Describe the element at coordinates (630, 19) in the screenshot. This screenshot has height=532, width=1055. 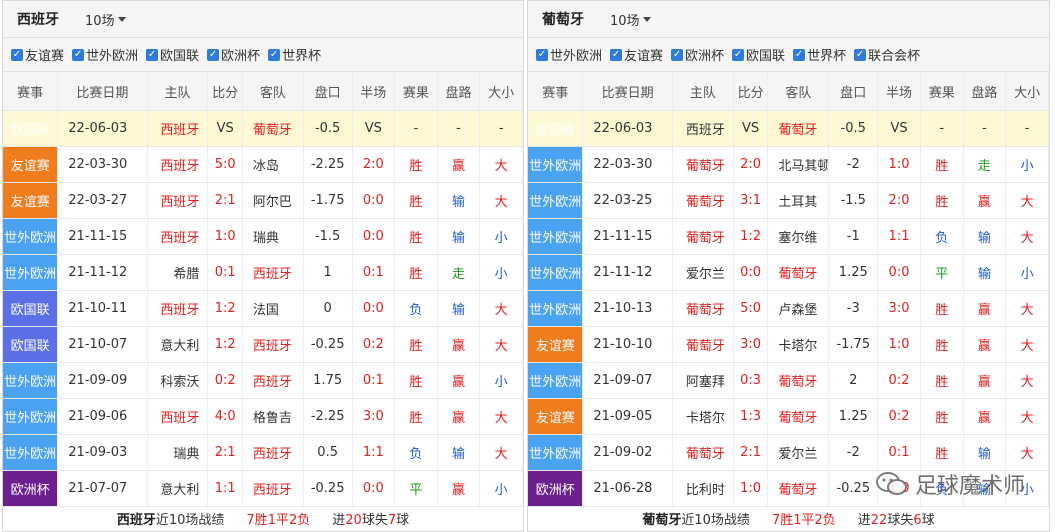
I see `right-count-select: 10场` at that location.